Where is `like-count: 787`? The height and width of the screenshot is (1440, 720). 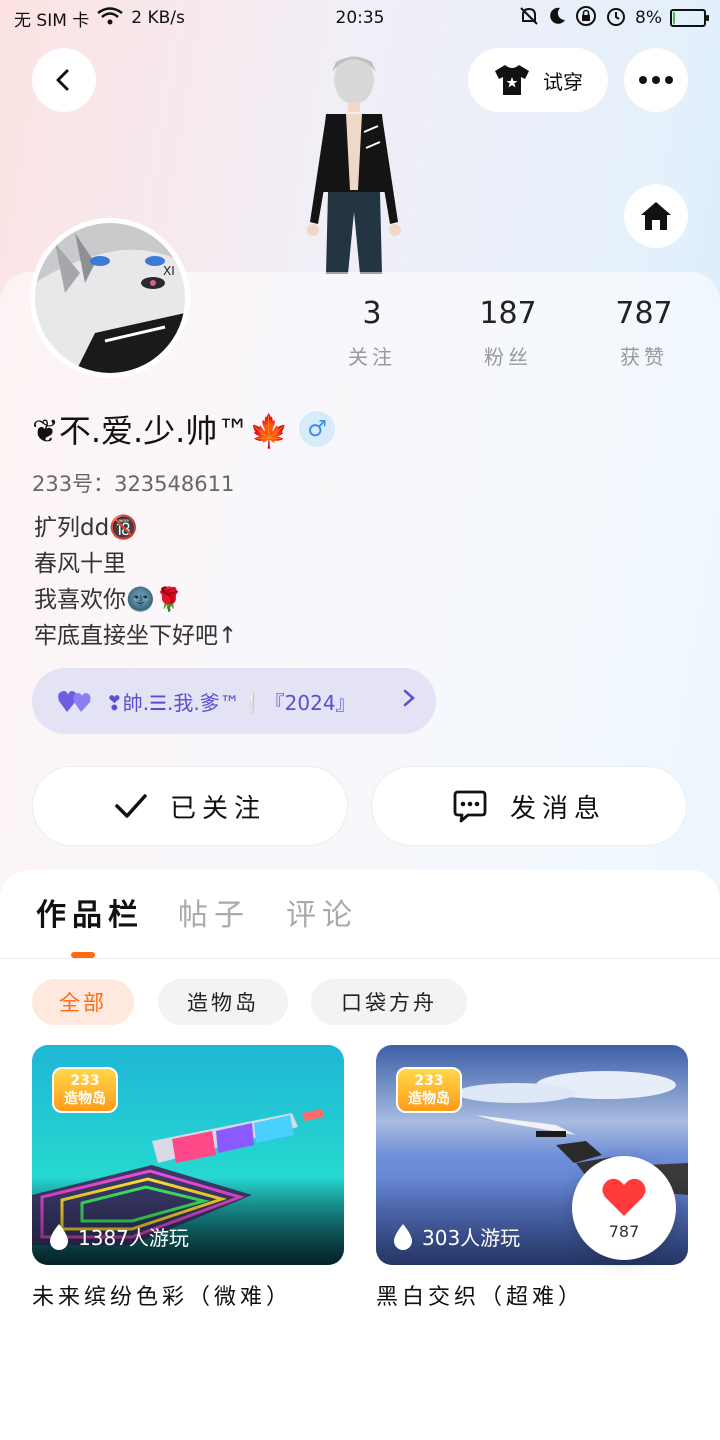
like-count: 787 is located at coordinates (624, 1231).